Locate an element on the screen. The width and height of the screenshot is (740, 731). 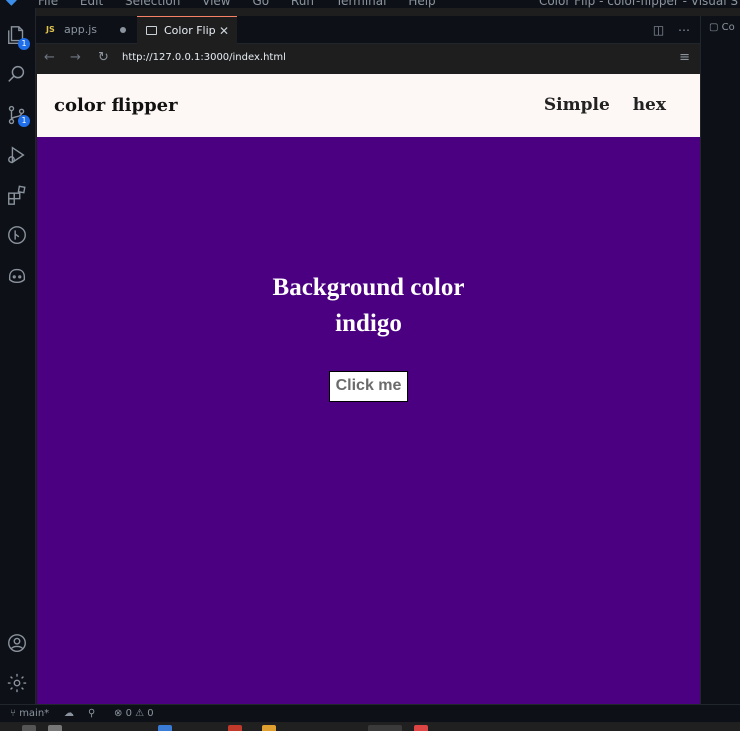
hamburger-menu-icon: ≡ is located at coordinates (684, 57).